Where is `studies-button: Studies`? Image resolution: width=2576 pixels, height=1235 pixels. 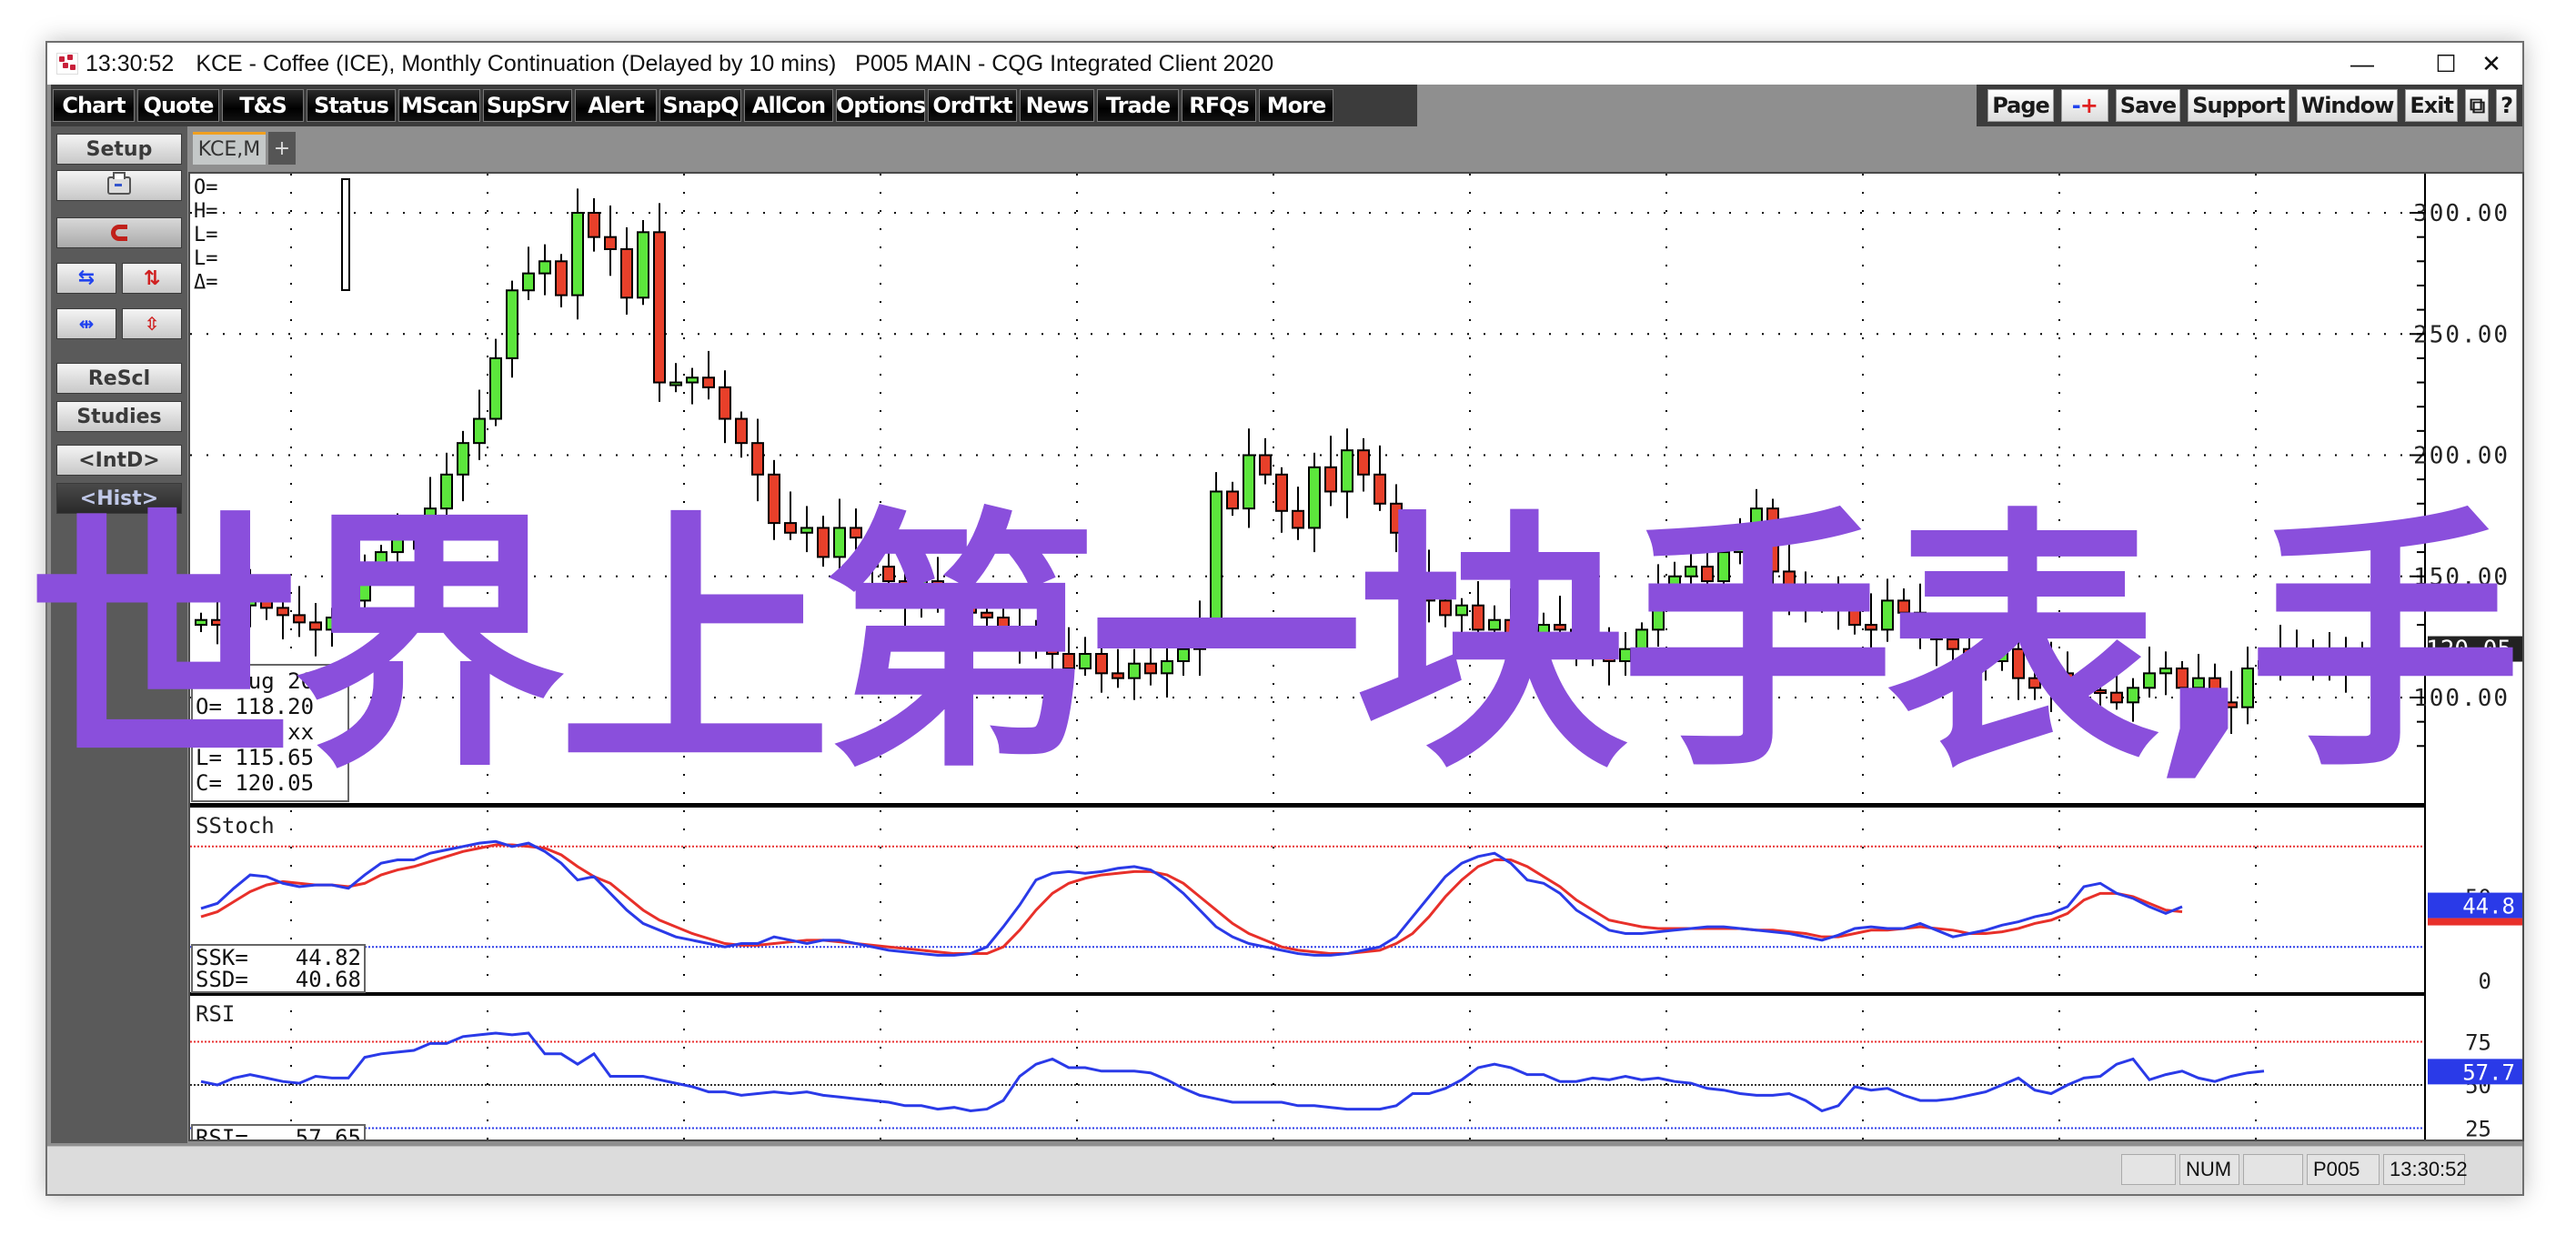 studies-button: Studies is located at coordinates (119, 416).